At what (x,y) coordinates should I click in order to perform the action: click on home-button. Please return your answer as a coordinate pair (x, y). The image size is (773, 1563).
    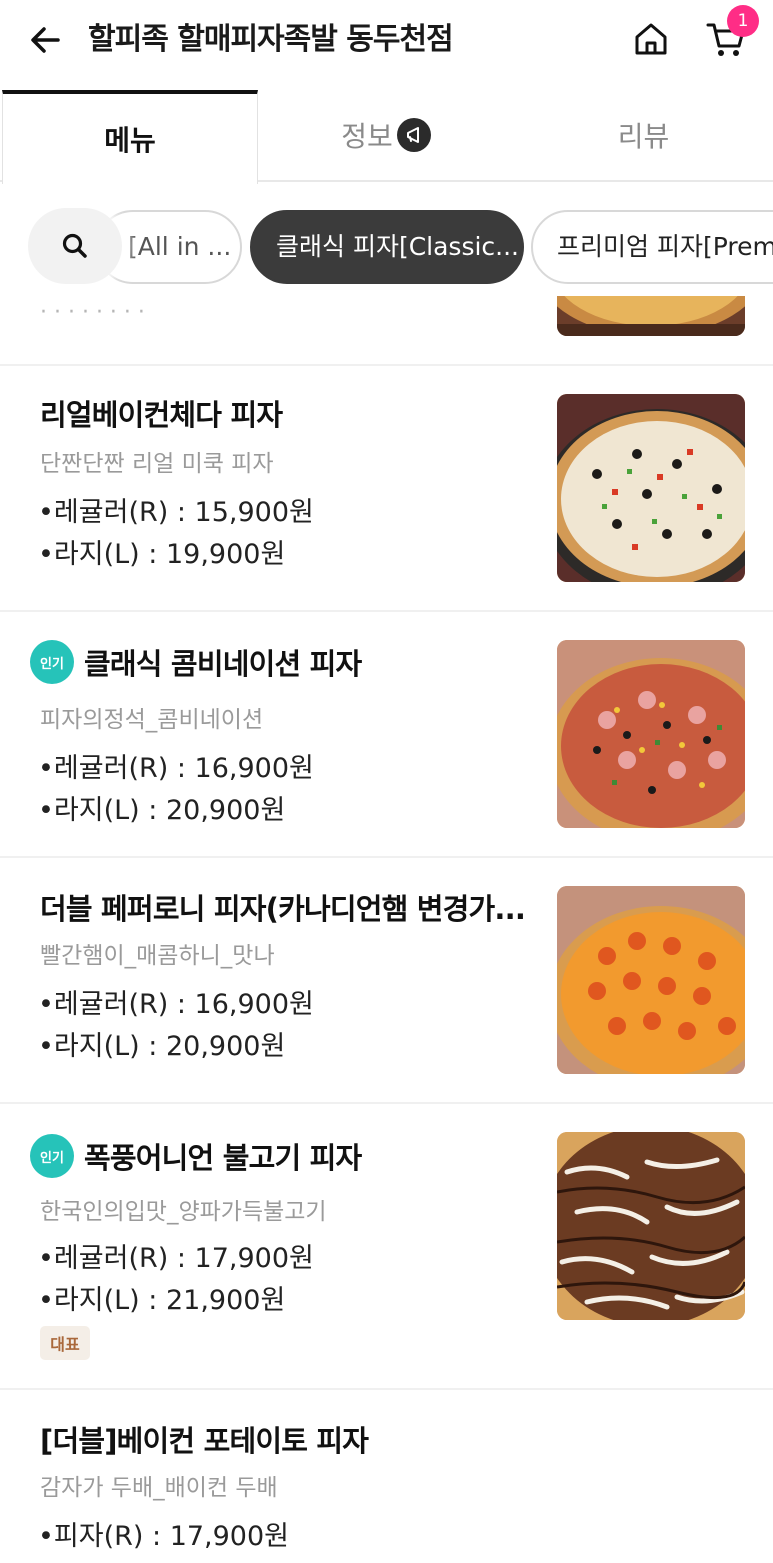
    Looking at the image, I should click on (651, 39).